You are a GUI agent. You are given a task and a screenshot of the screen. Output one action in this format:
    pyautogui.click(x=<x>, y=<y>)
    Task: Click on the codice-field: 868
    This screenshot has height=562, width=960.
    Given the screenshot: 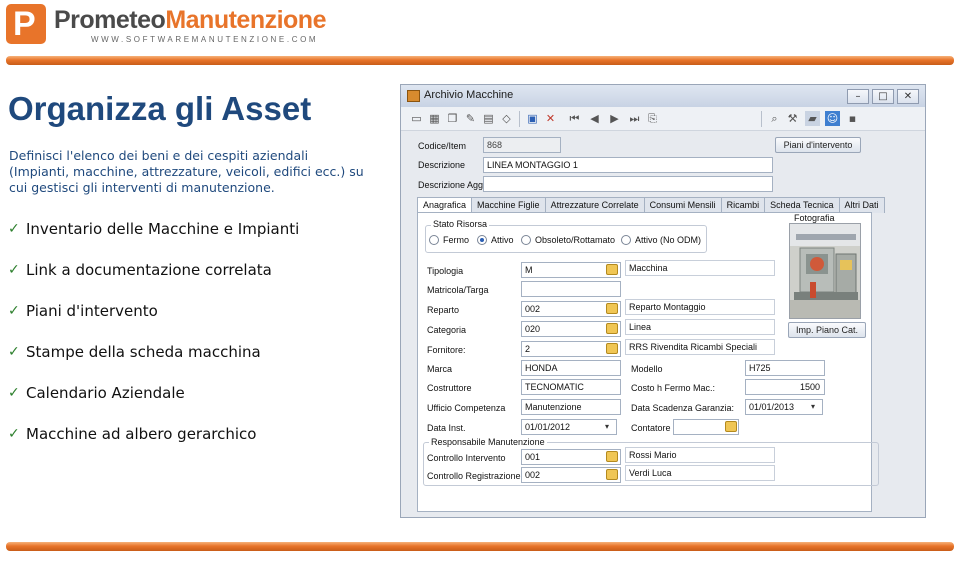 What is the action you would take?
    pyautogui.click(x=522, y=145)
    